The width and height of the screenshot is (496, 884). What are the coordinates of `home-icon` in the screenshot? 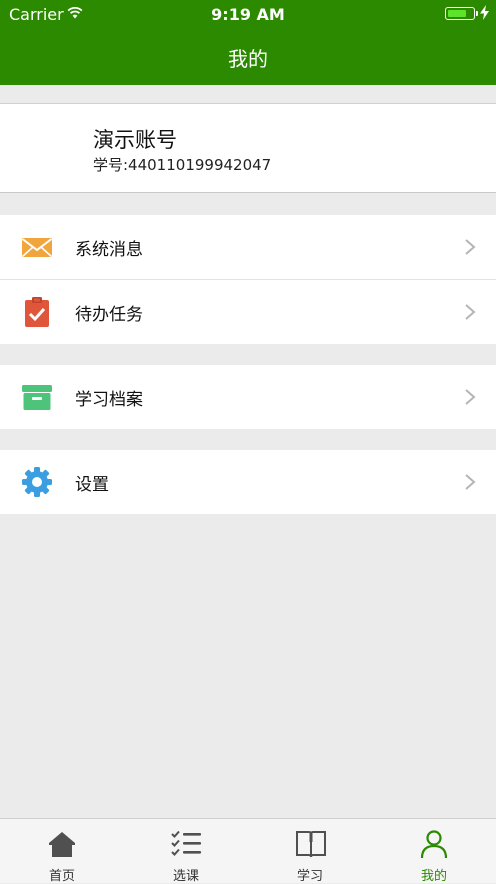 It's located at (62, 844).